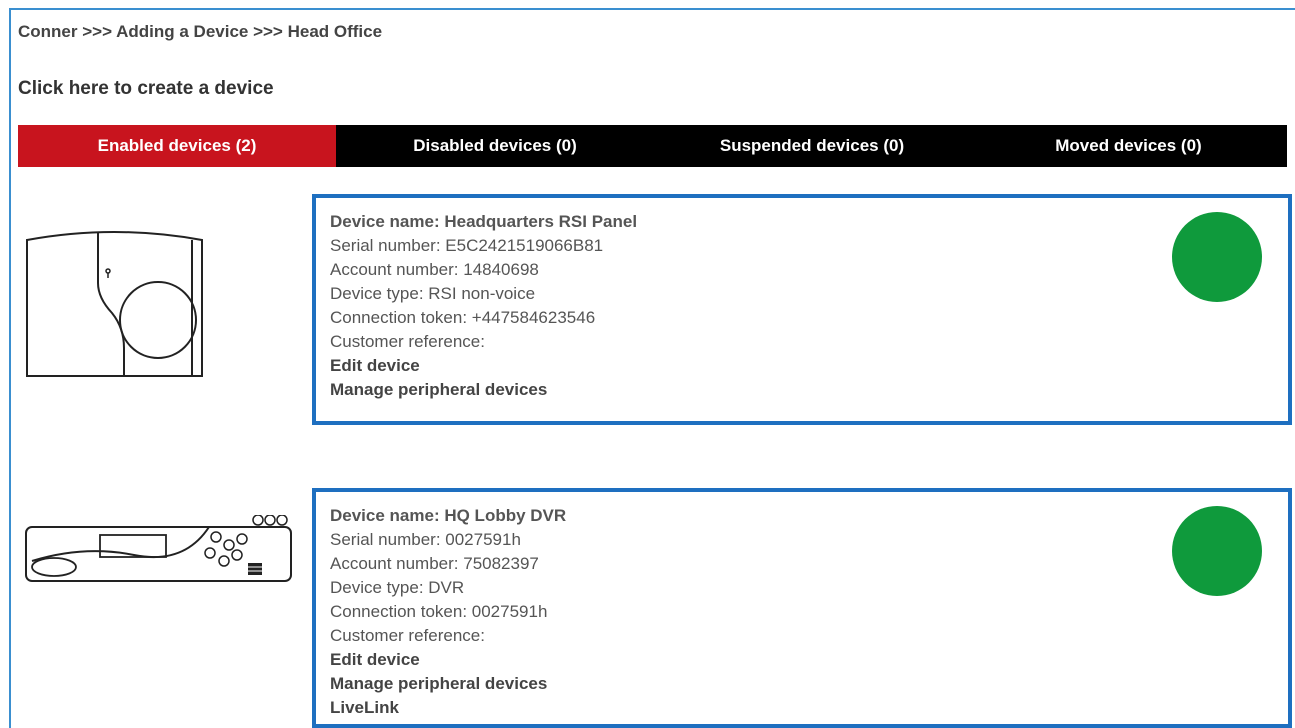  What do you see at coordinates (159, 552) in the screenshot?
I see `dvr-icon` at bounding box center [159, 552].